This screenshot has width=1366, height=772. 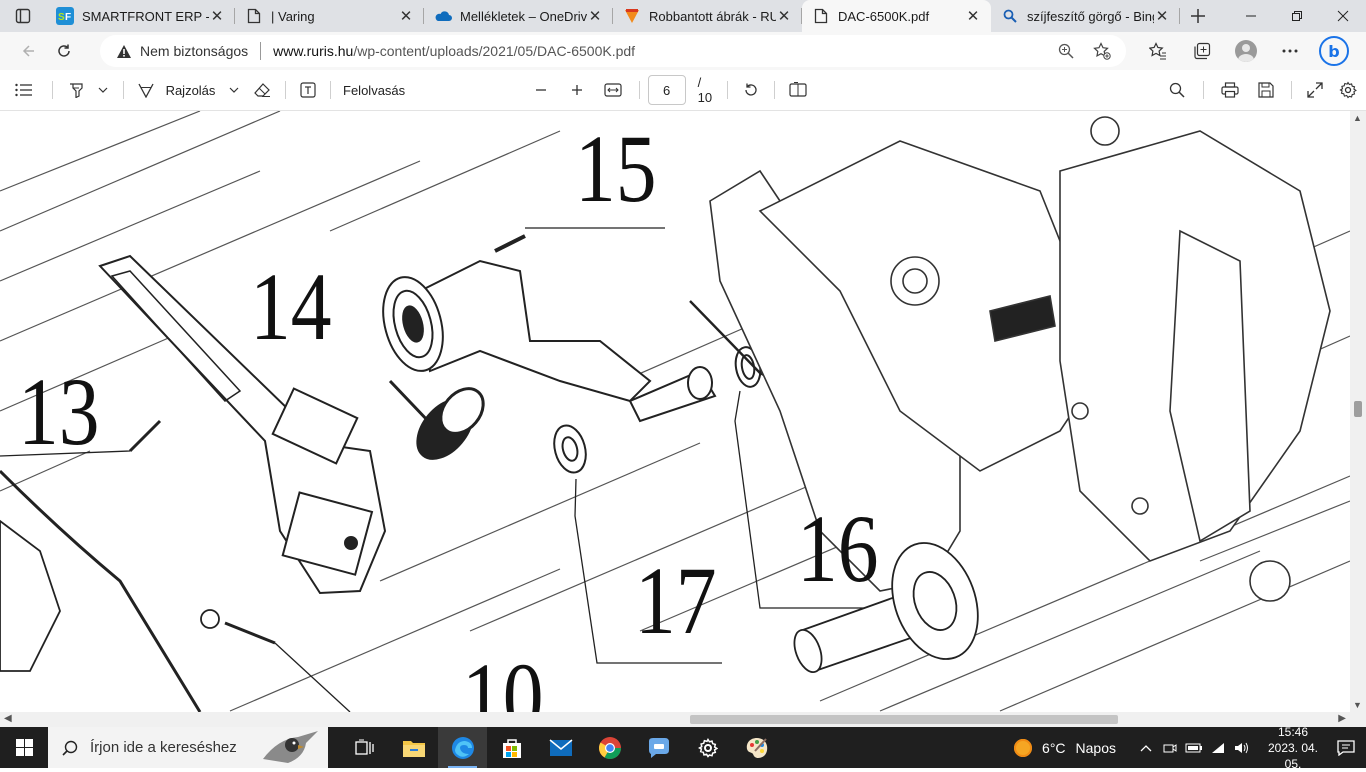 I want to click on print-button, so click(x=1230, y=90).